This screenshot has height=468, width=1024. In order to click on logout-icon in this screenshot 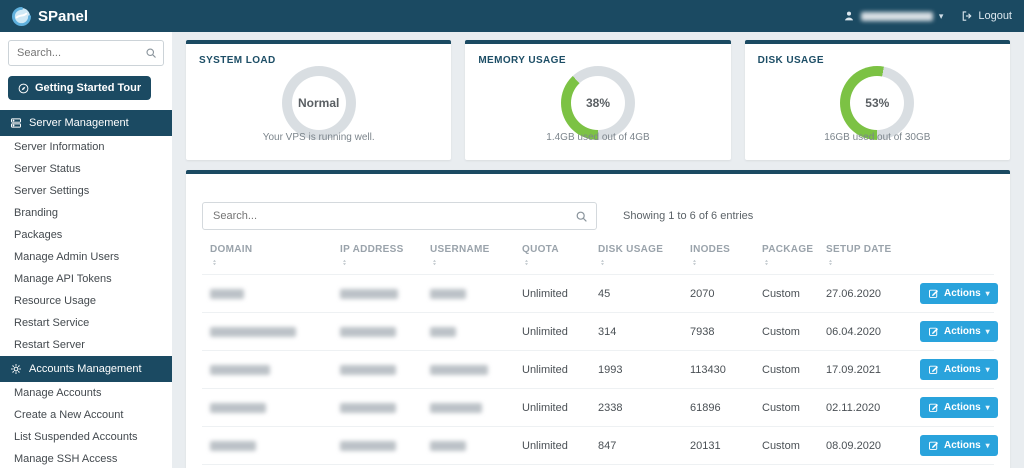, I will do `click(967, 16)`.